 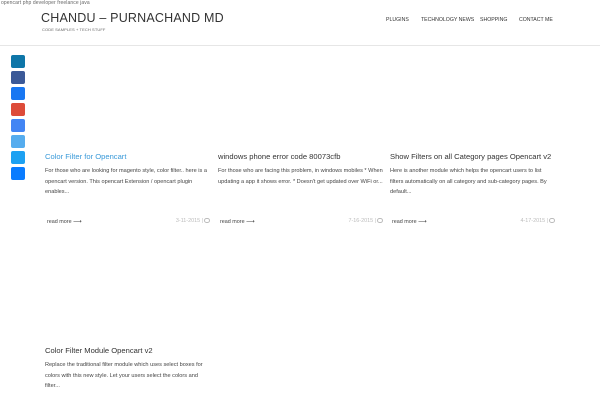 I want to click on post-meta: 3-11-2015 |, so click(x=193, y=221).